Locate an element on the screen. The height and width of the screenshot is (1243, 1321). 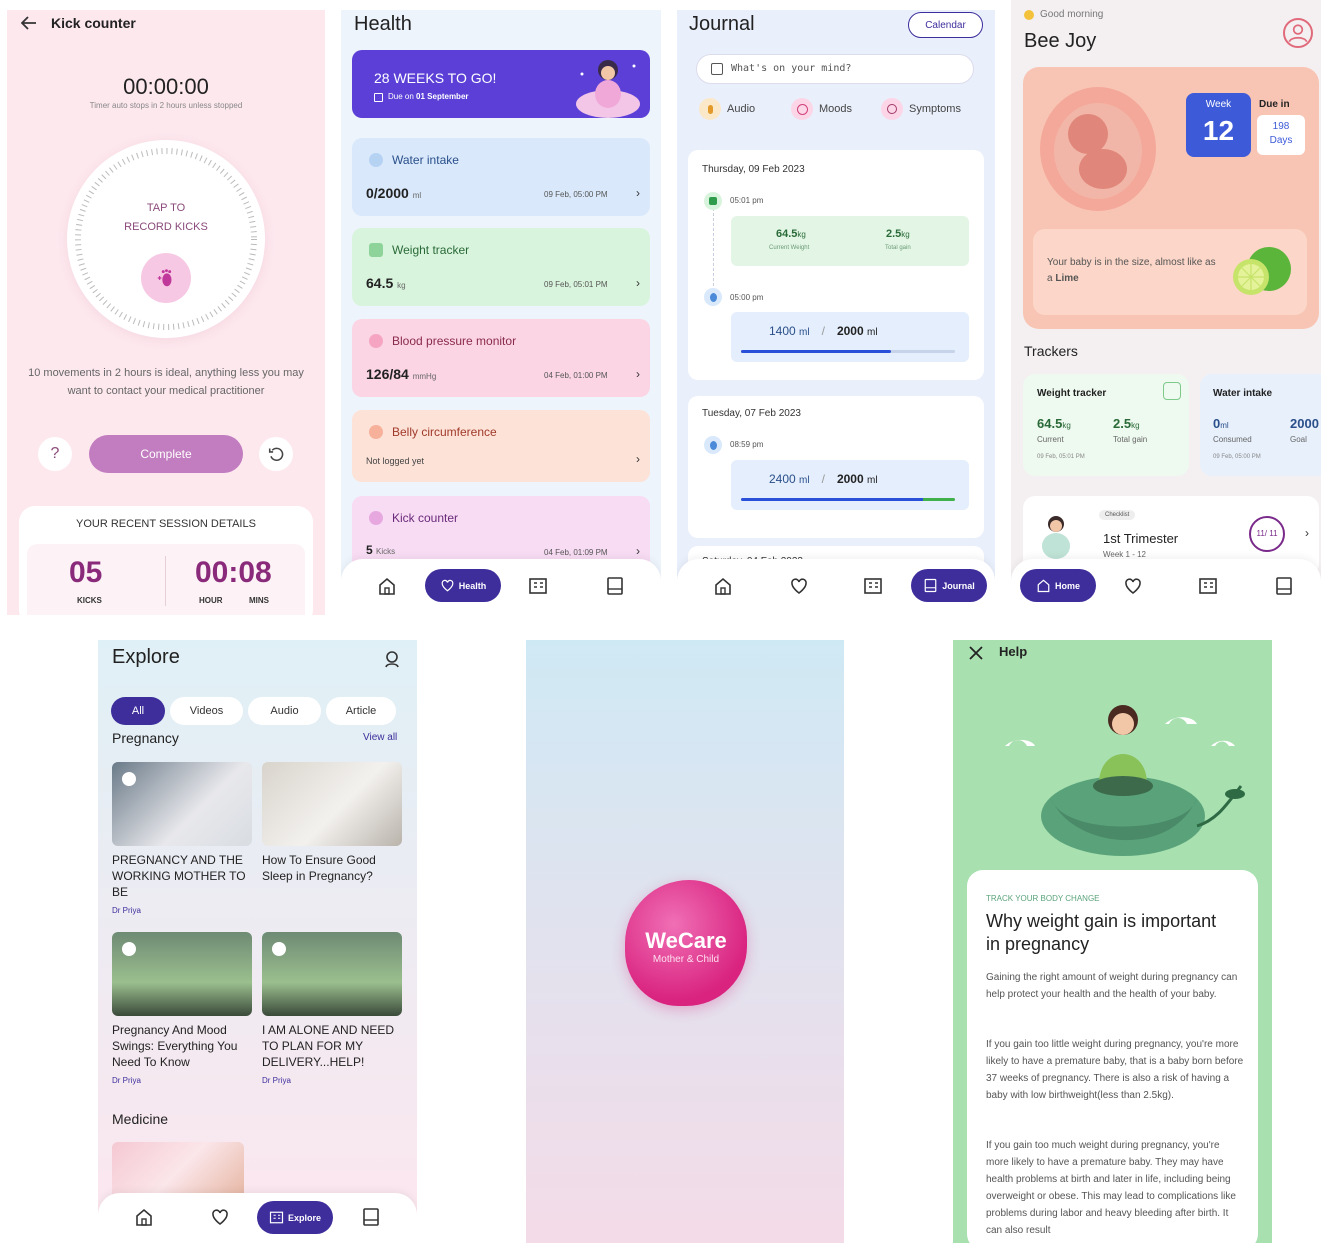
due-label: Due in is located at coordinates (1274, 104).